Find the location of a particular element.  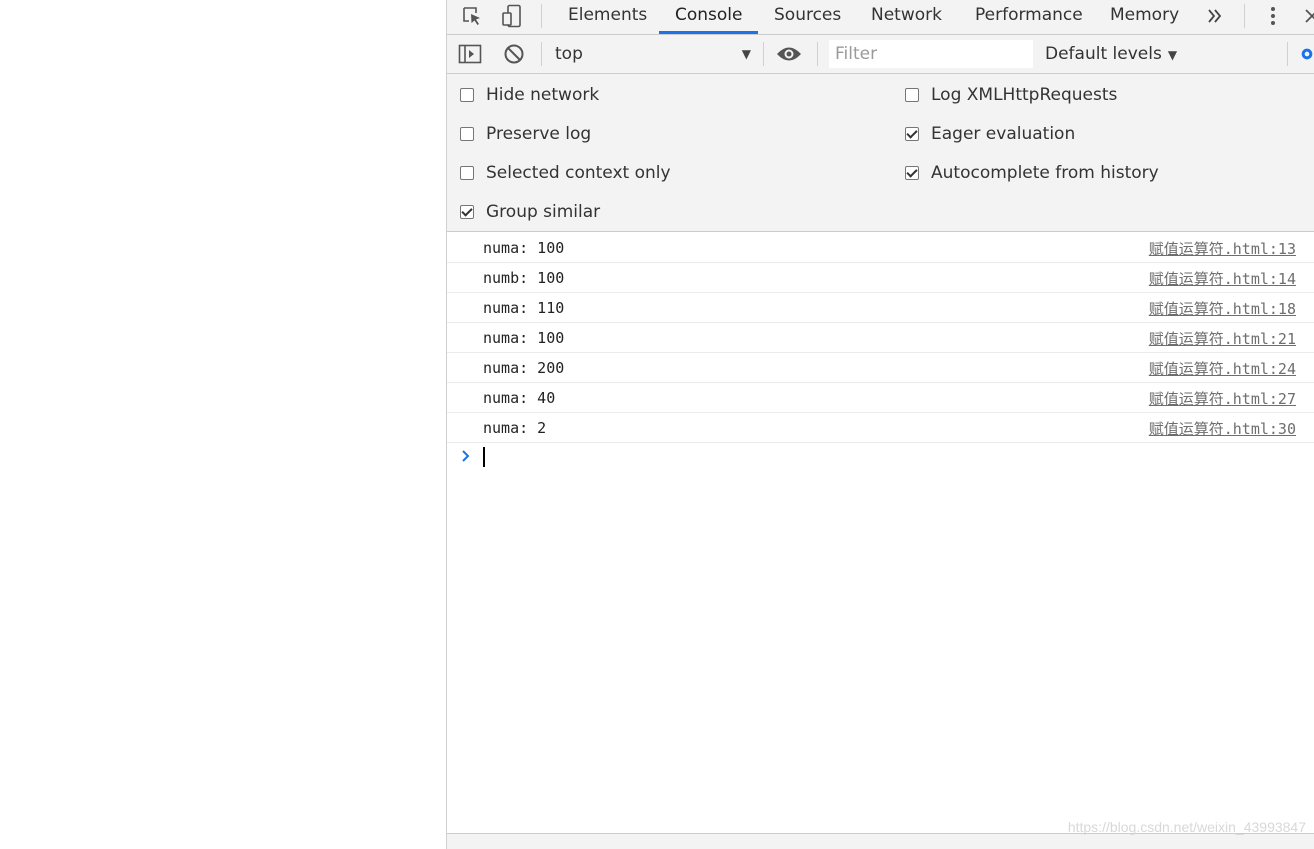

console-message: numb: 100 赋值运算符.html:14 is located at coordinates (880, 278).